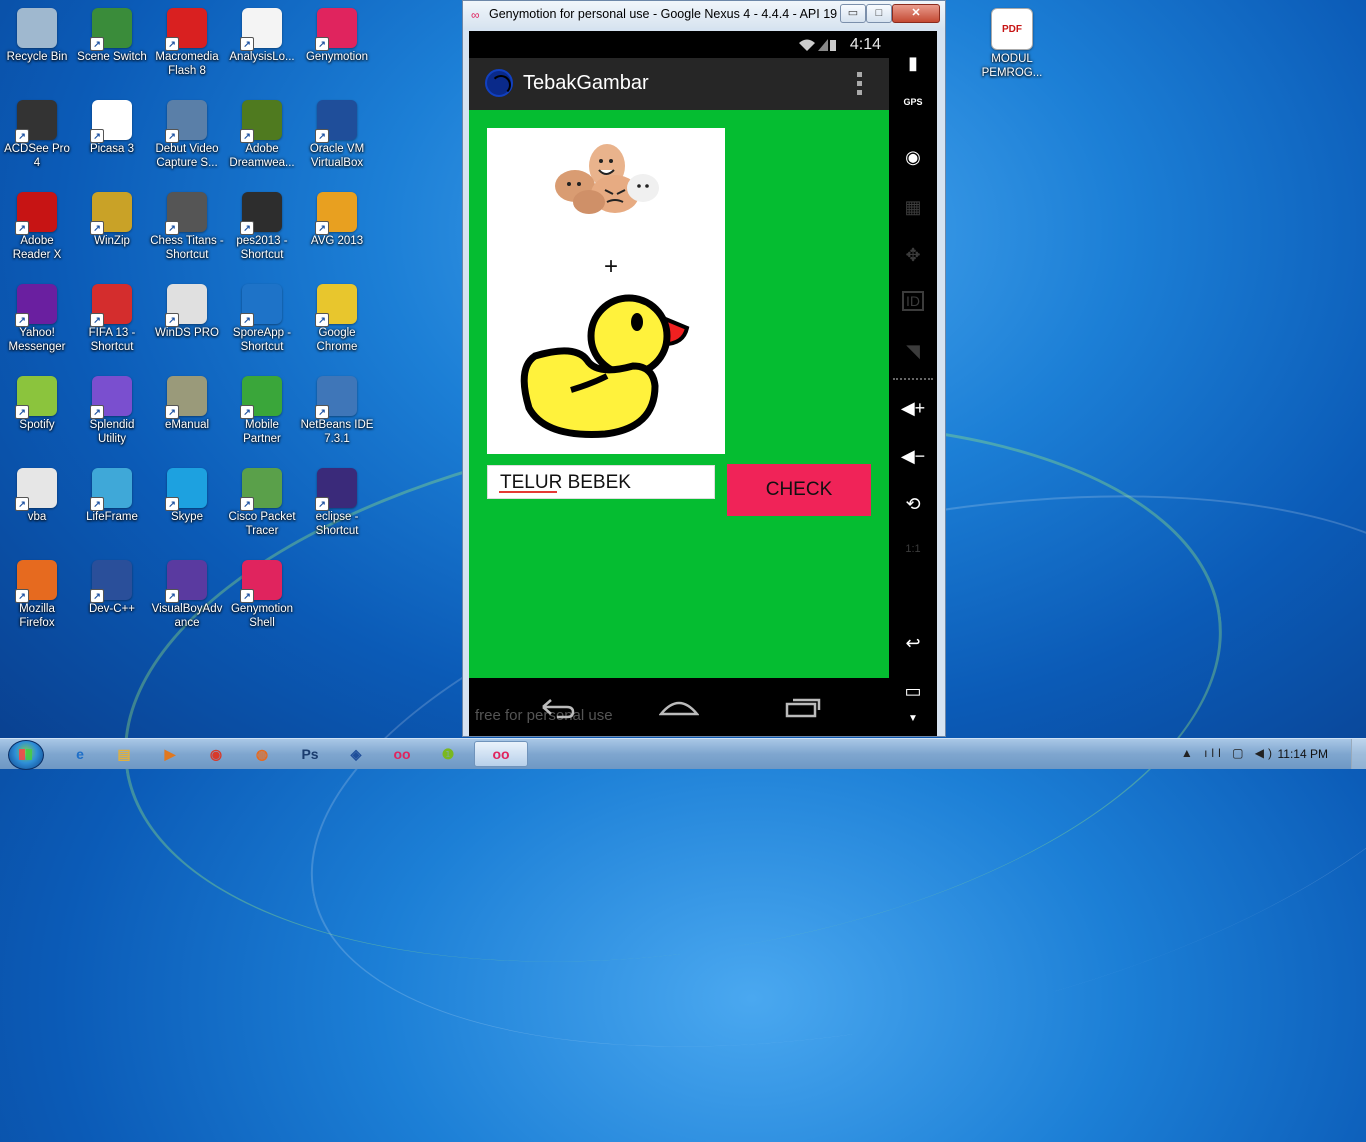 Image resolution: width=1366 pixels, height=1142 pixels. Describe the element at coordinates (336, 305) in the screenshot. I see `chrome-icon: ↗` at that location.